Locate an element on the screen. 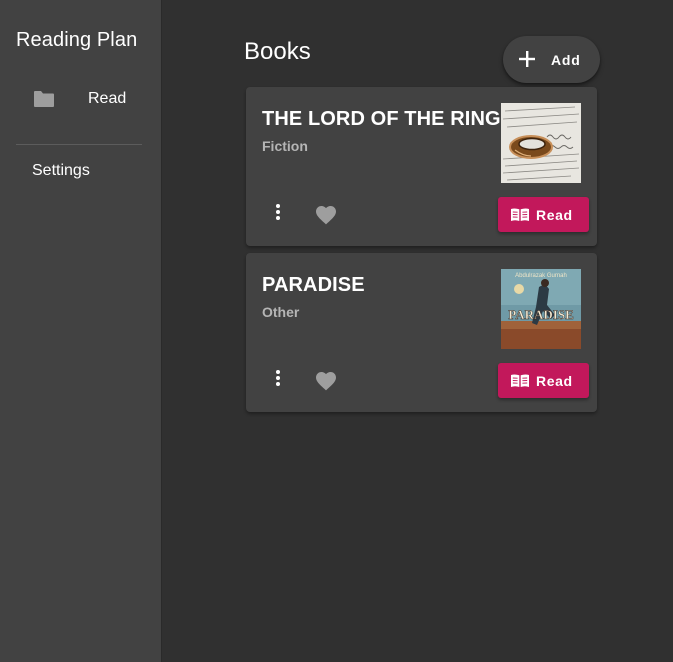 The height and width of the screenshot is (662, 673). sidebar-item-settings: Settings is located at coordinates (81, 171).